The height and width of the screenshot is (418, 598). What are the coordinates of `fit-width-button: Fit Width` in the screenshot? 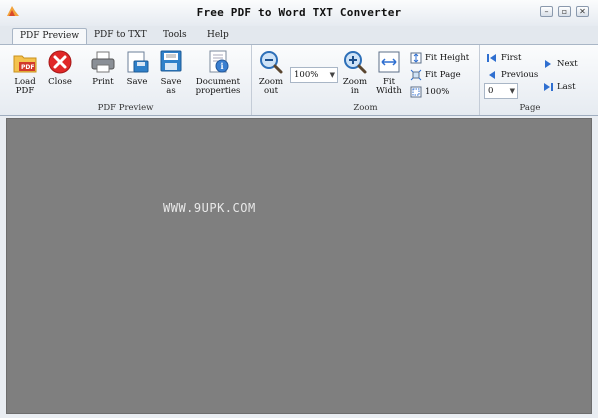 It's located at (389, 72).